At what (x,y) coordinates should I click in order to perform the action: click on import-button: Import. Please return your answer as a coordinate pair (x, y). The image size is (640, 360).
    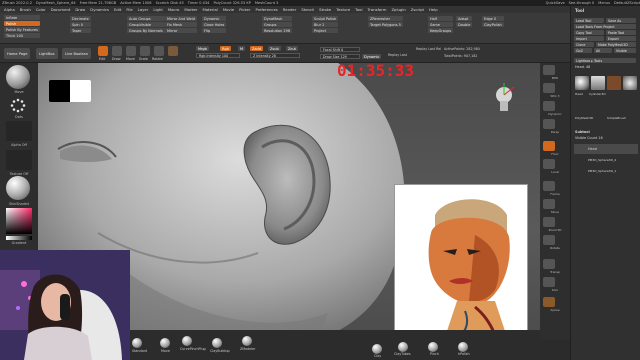
    Looking at the image, I should click on (589, 38).